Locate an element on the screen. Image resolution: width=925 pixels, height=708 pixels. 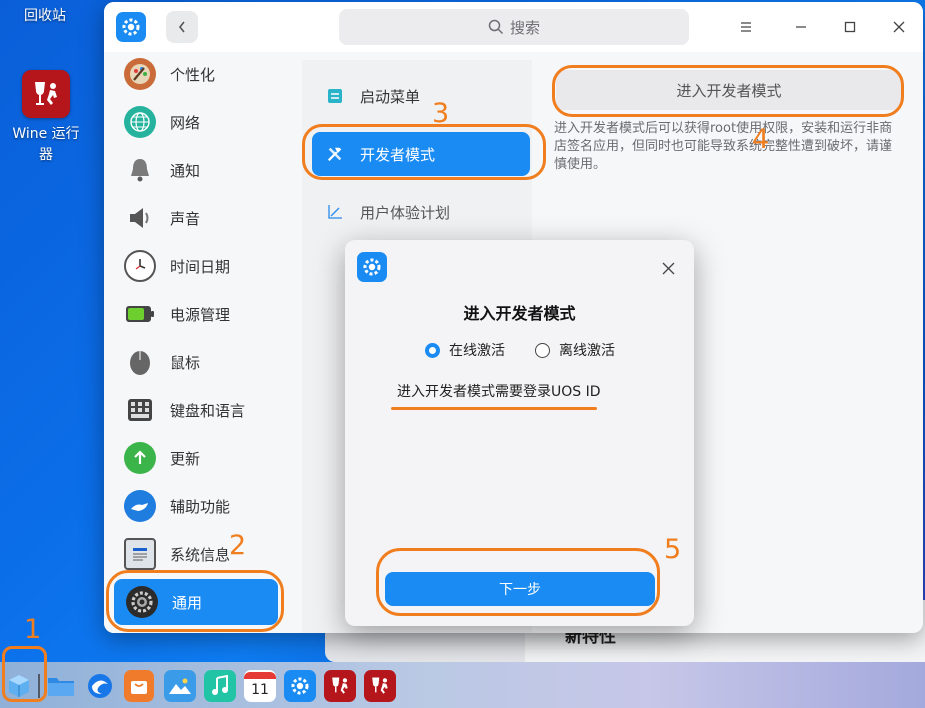
radio-offline-activation: 离线激活 is located at coordinates (575, 350).